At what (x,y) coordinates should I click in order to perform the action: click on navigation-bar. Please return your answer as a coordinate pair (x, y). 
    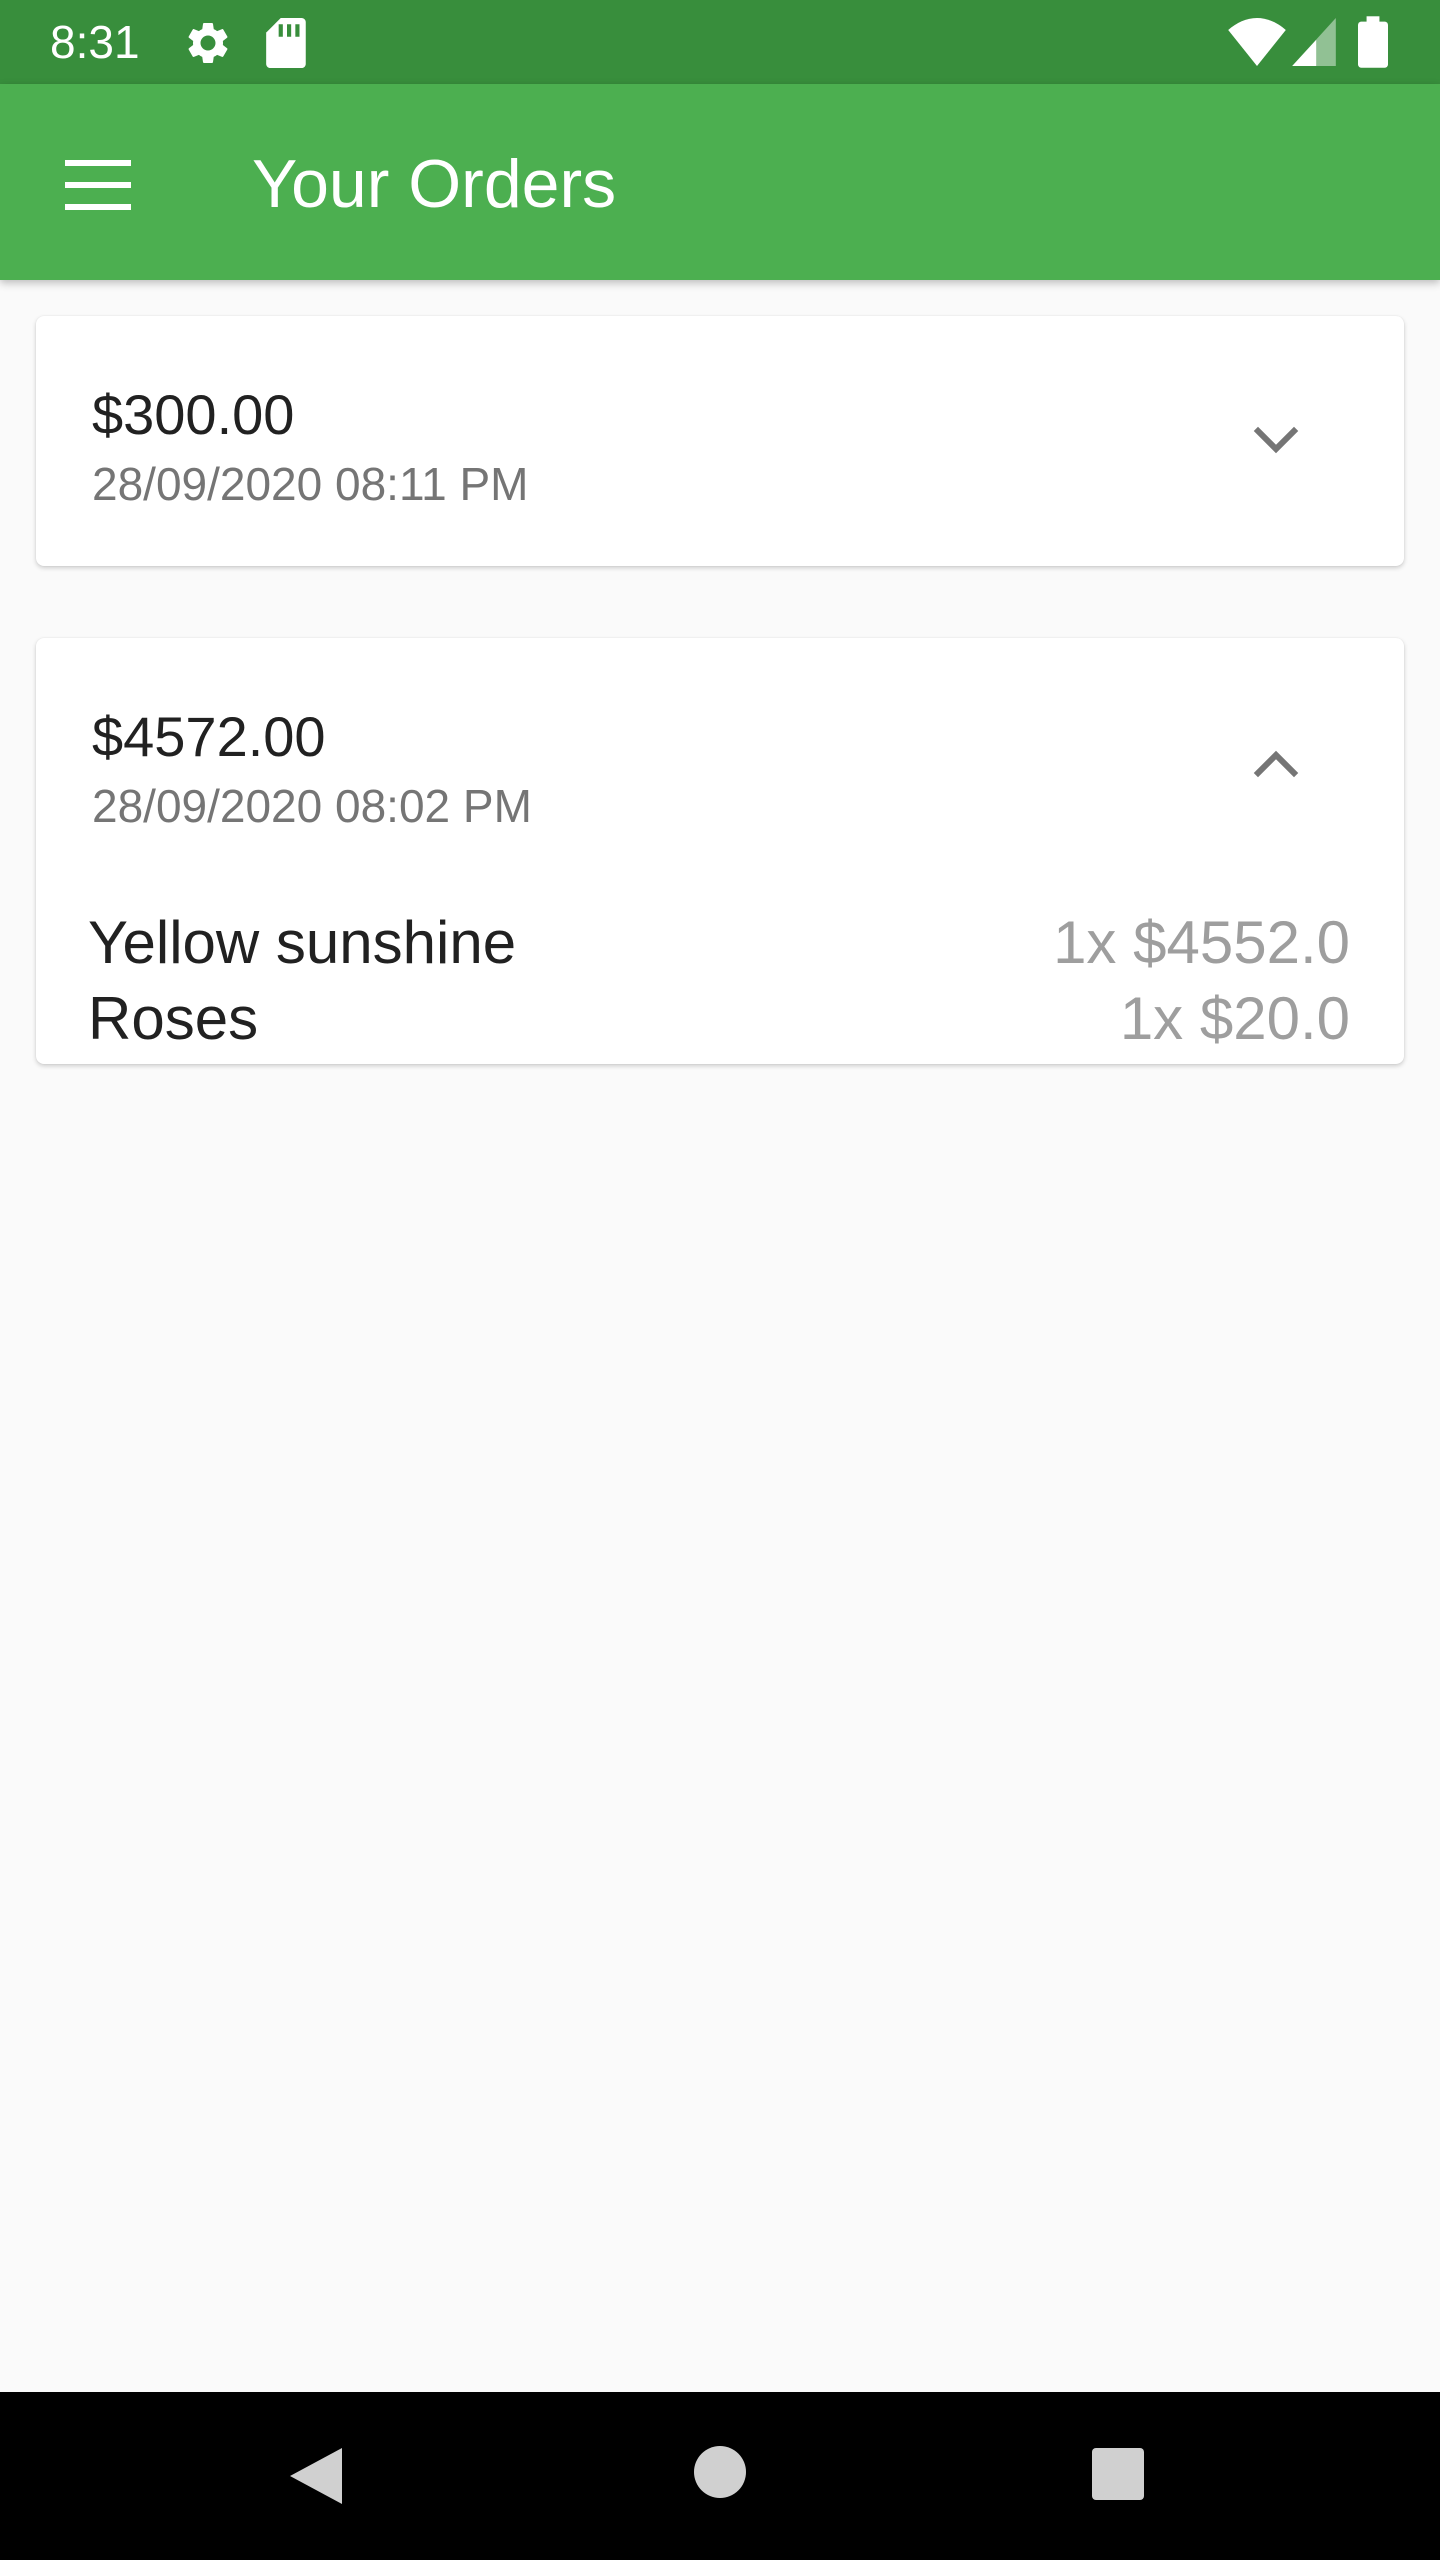
    Looking at the image, I should click on (720, 2476).